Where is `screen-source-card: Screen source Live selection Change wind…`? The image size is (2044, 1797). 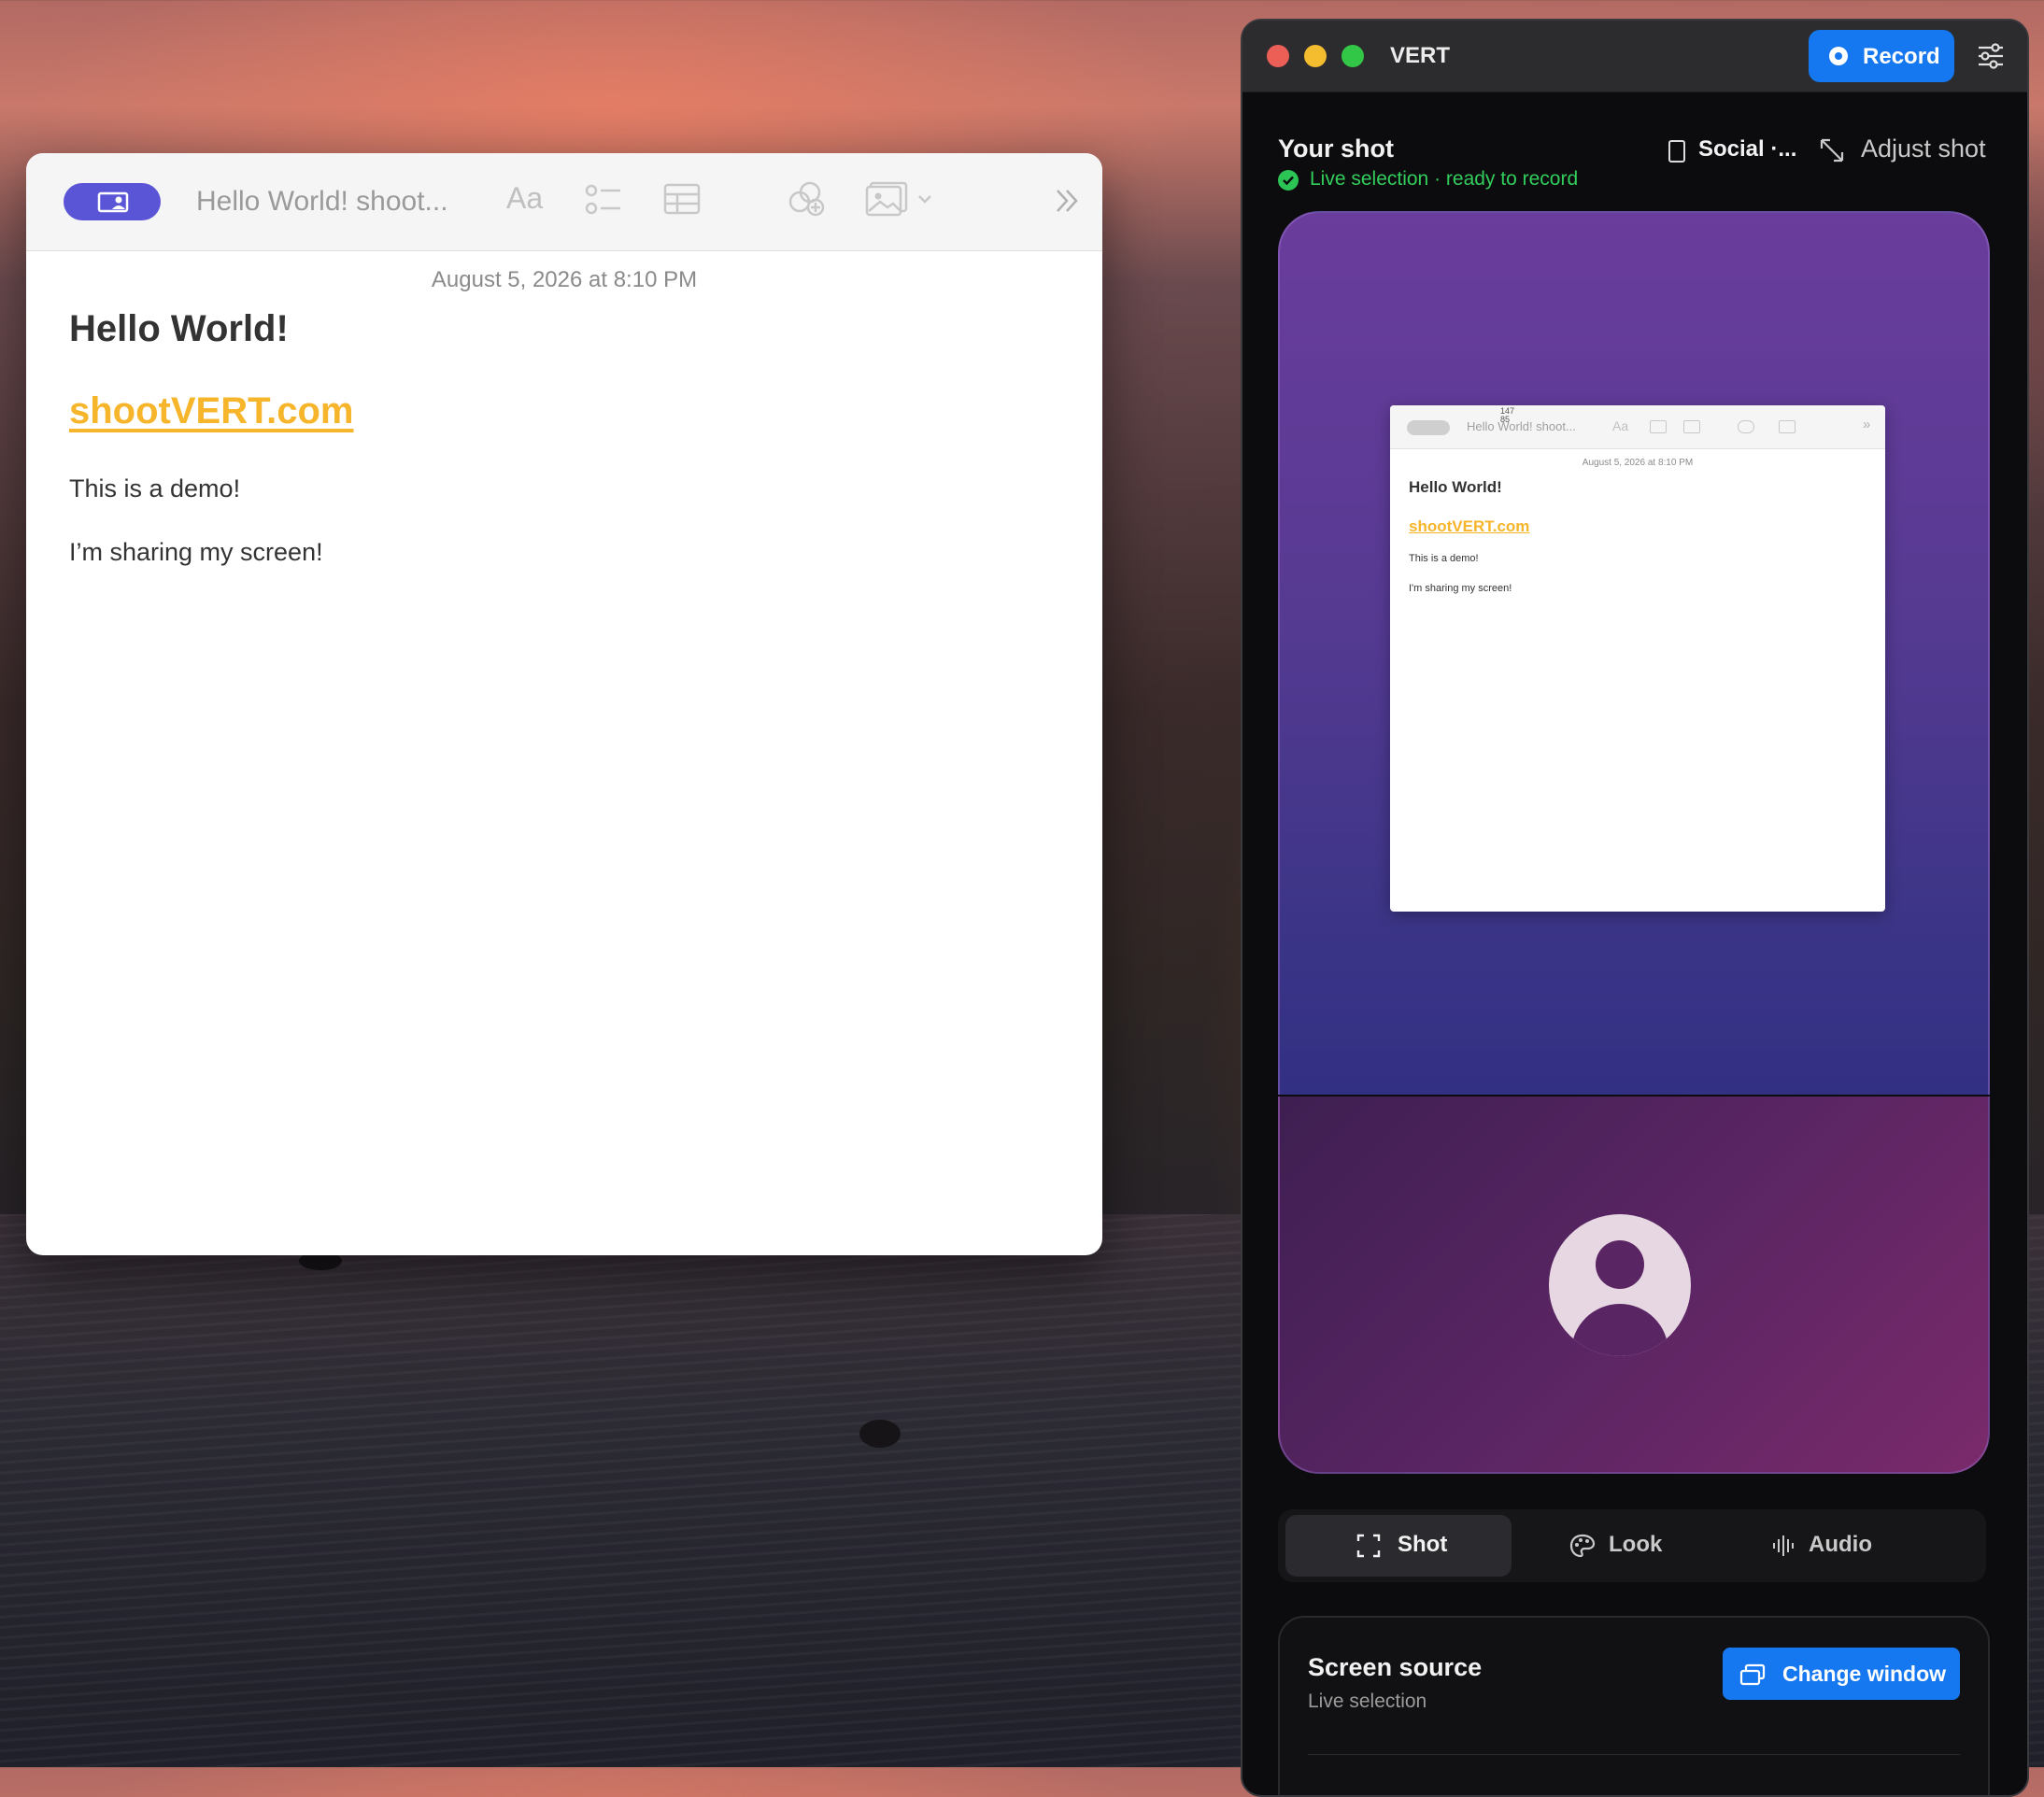
screen-source-card: Screen source Live selection Change wind… is located at coordinates (1634, 1705).